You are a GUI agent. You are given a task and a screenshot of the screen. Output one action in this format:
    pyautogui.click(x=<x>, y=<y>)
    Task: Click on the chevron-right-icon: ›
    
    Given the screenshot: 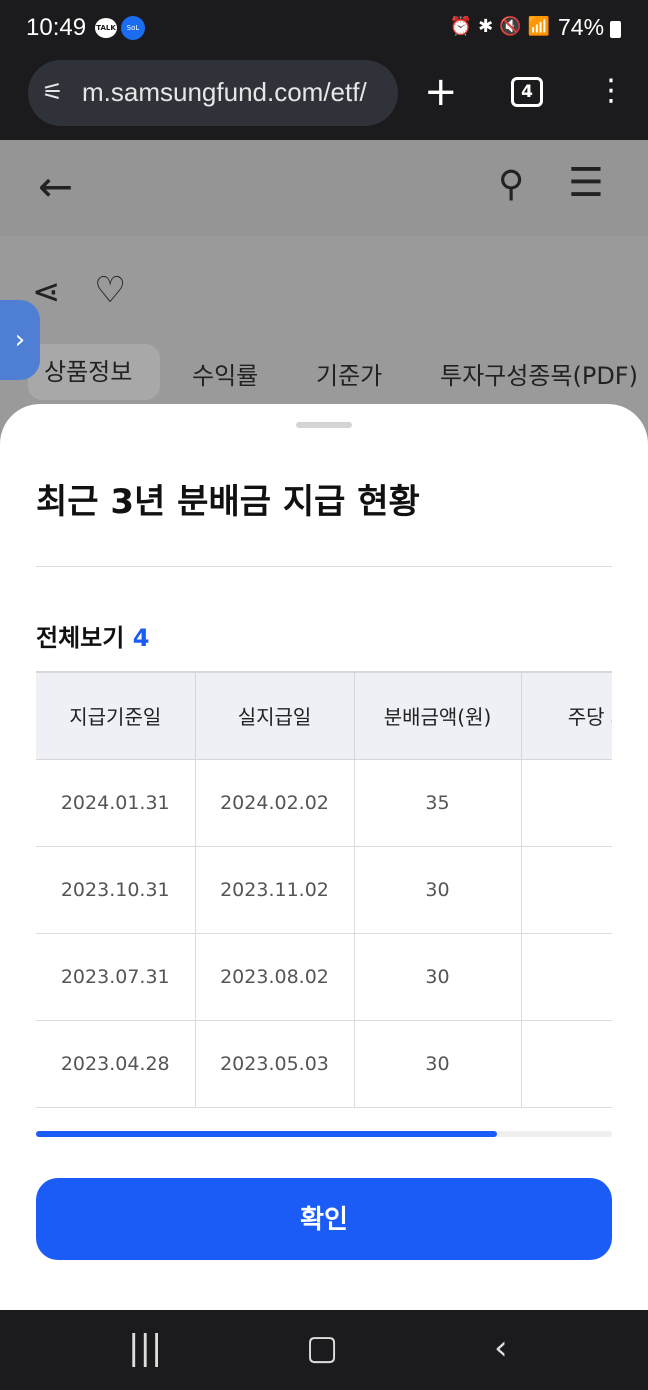 What is the action you would take?
    pyautogui.click(x=20, y=340)
    